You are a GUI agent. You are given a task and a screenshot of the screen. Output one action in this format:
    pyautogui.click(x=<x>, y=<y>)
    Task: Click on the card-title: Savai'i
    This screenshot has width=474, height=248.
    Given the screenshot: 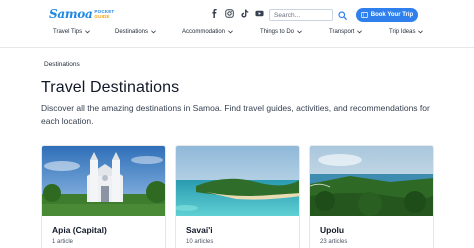 What is the action you would take?
    pyautogui.click(x=199, y=230)
    